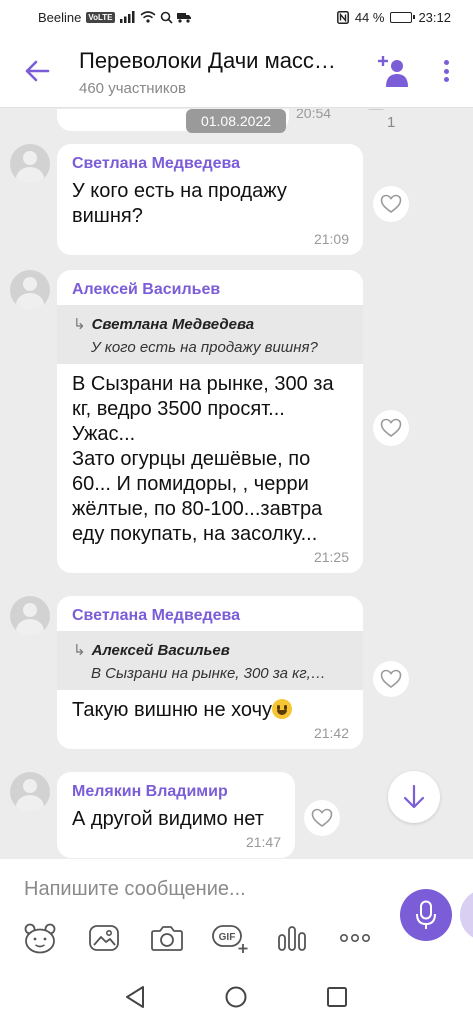 This screenshot has height=1024, width=473. What do you see at coordinates (210, 290) in the screenshot?
I see `sender-name: Алексей Васильев` at bounding box center [210, 290].